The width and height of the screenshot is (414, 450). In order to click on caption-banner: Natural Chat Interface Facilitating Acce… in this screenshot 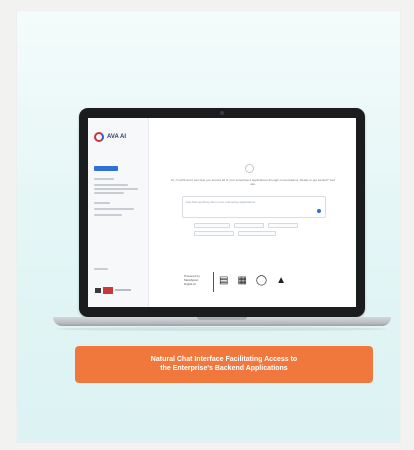, I will do `click(224, 364)`.